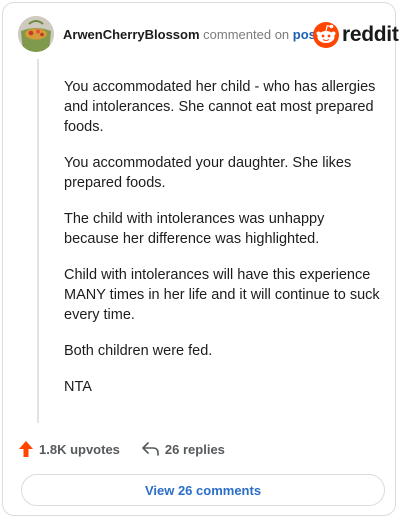  I want to click on commented-on-text: commented on, so click(246, 34).